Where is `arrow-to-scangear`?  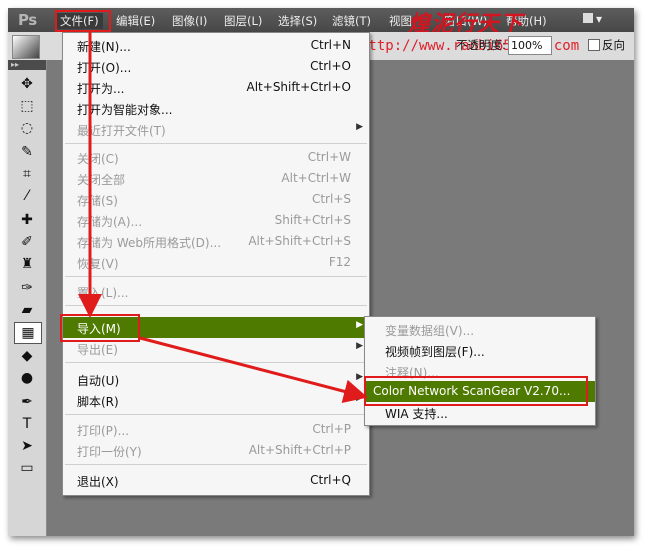
arrow-to-scangear is located at coordinates (253, 370).